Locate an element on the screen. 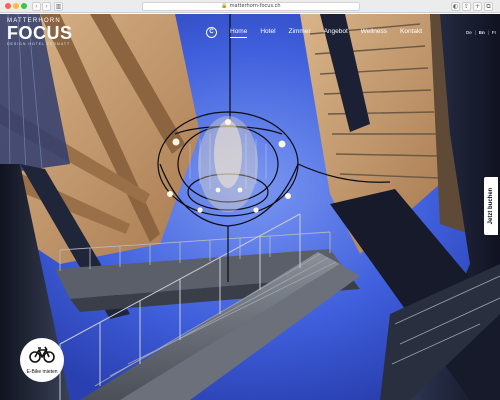 The width and height of the screenshot is (500, 400). tab-overview-icon: ⧉ is located at coordinates (488, 6).